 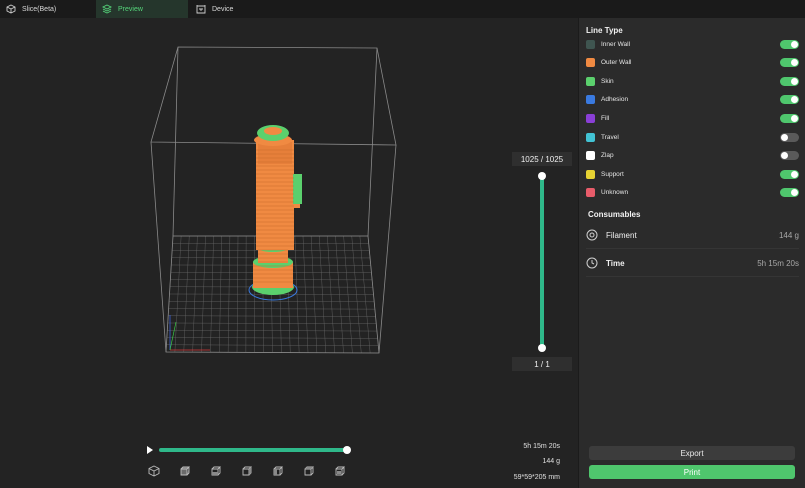 I want to click on playback-track, so click(x=253, y=450).